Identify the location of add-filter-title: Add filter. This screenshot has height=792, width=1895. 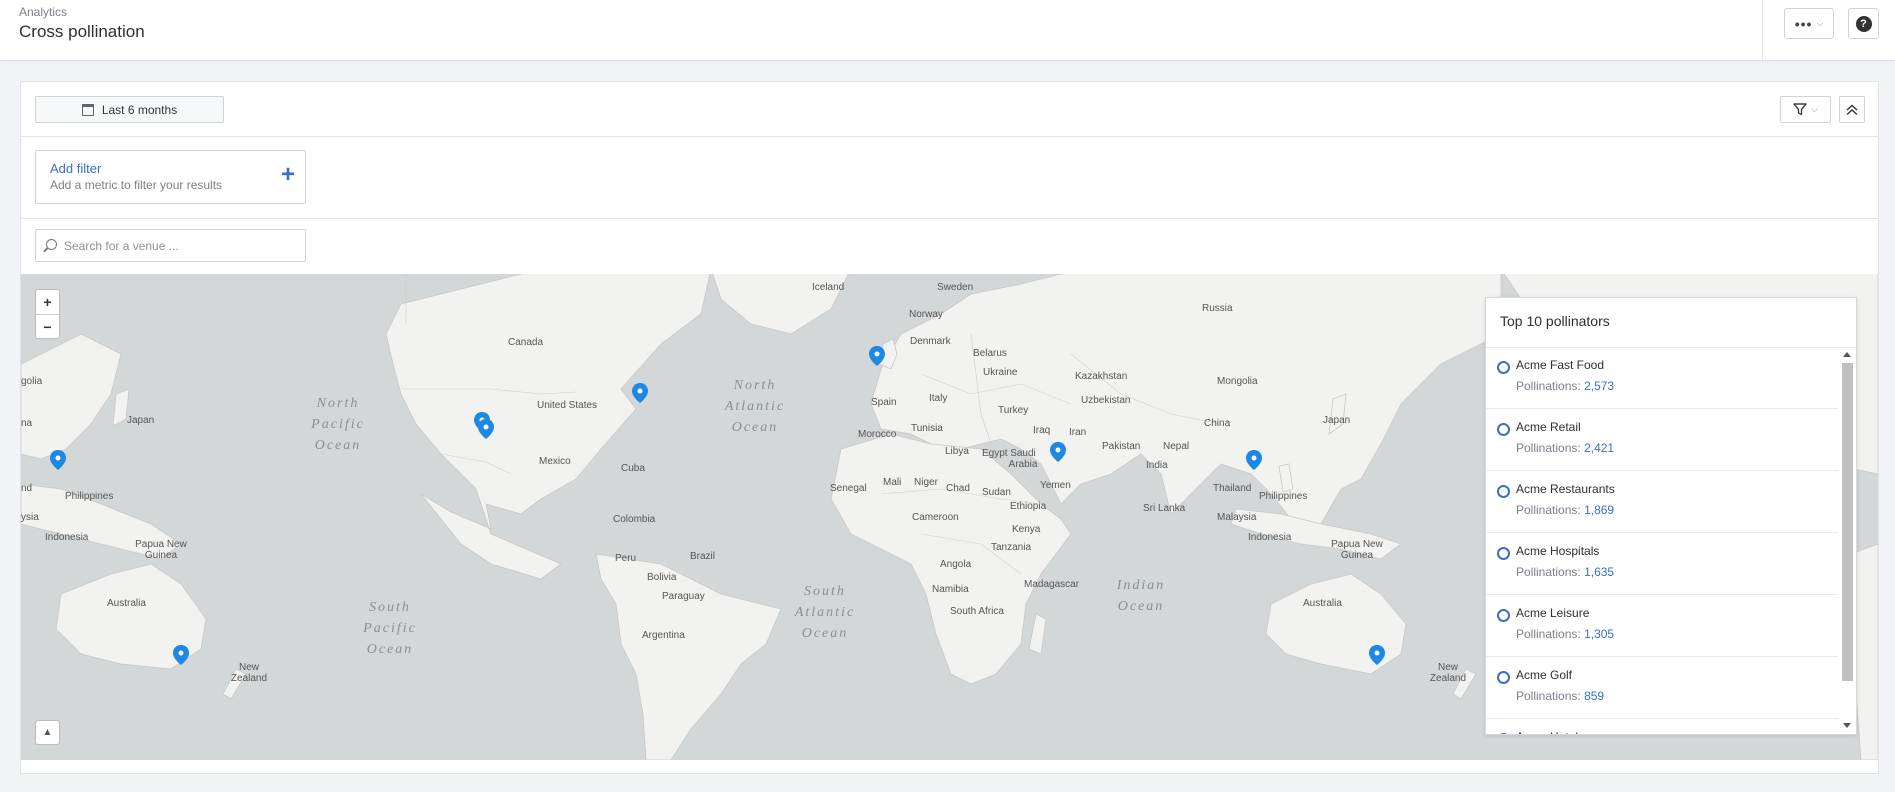
(76, 168).